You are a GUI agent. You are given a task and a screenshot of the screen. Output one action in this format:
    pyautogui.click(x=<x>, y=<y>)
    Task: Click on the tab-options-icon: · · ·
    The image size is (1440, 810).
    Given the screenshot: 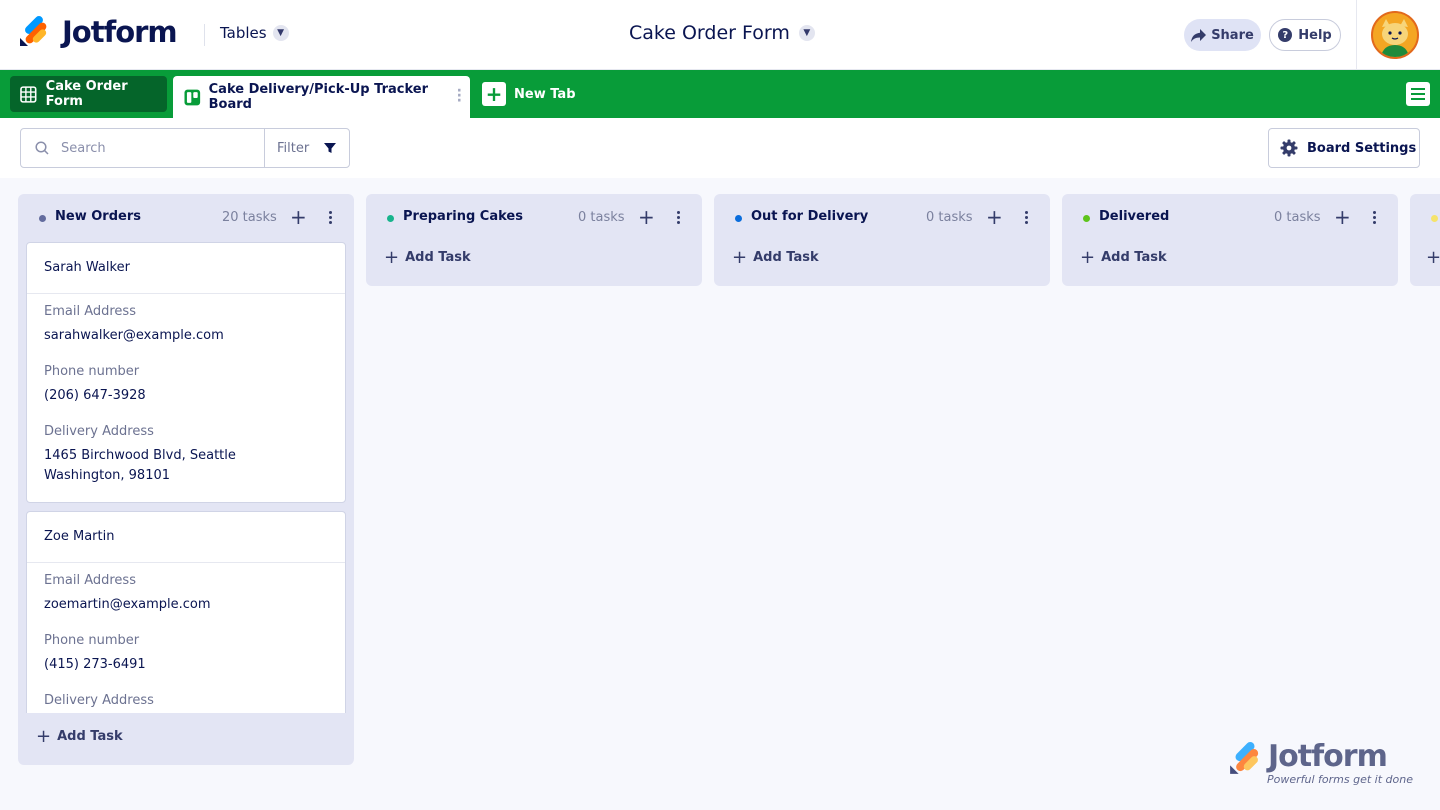 What is the action you would take?
    pyautogui.click(x=459, y=96)
    